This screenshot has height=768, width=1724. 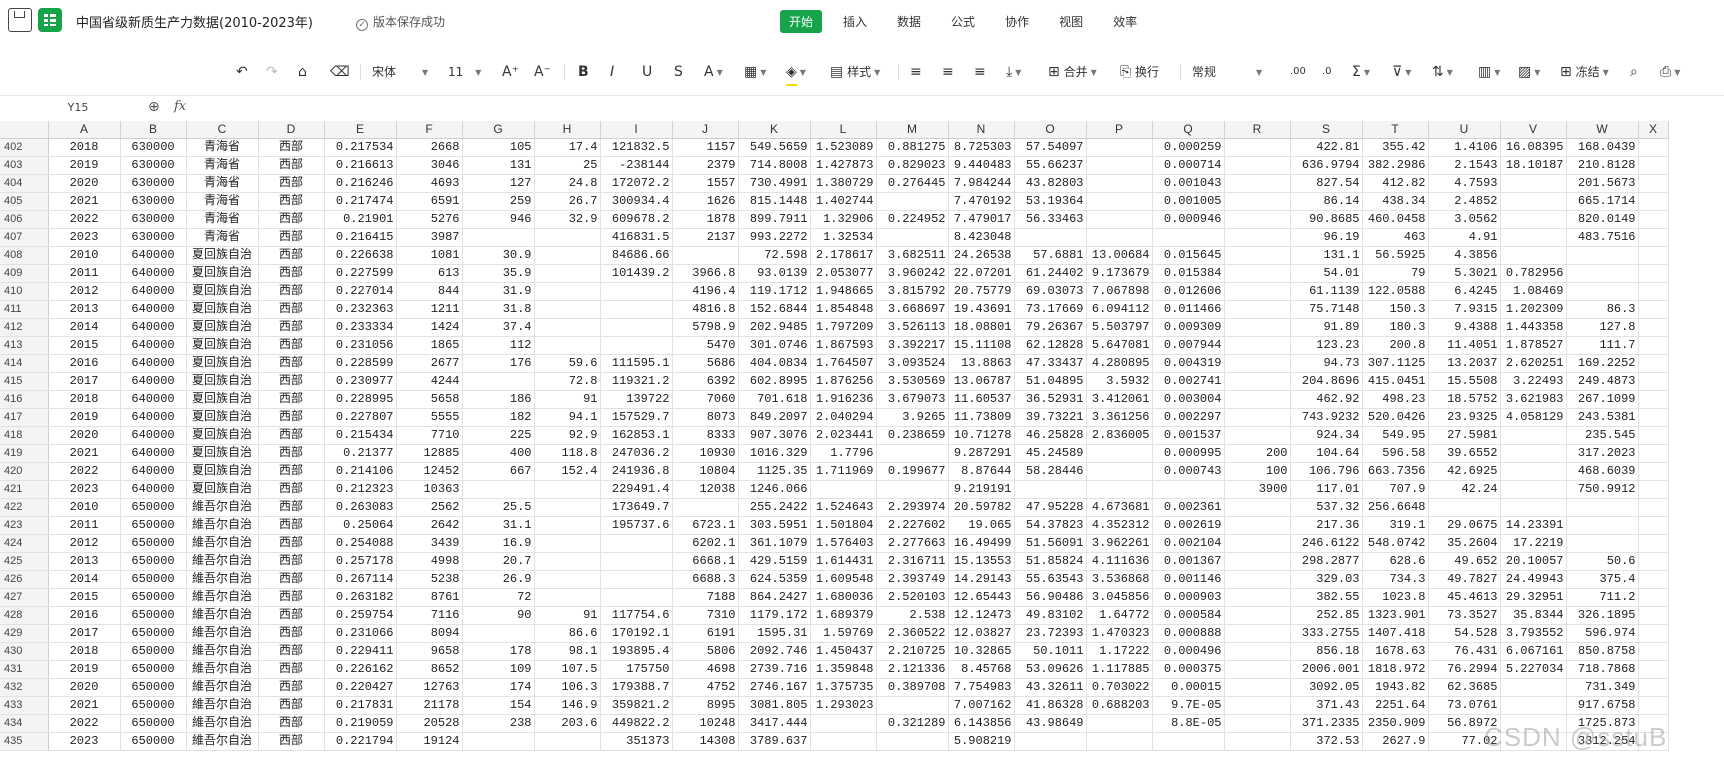 I want to click on grid-cell: 18.5752, so click(x=1464, y=399).